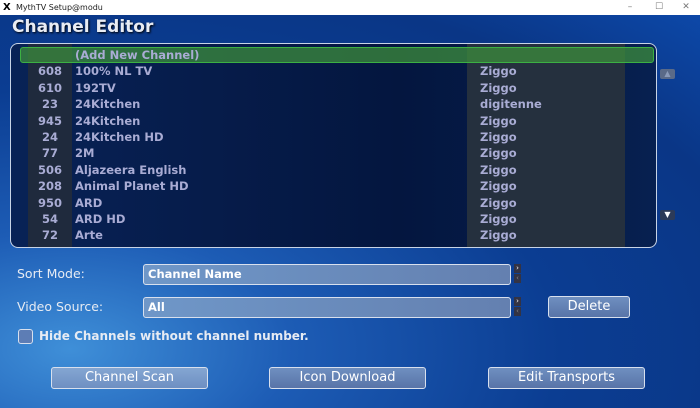 The width and height of the screenshot is (700, 408). What do you see at coordinates (89, 235) in the screenshot?
I see `channel-name: Arte` at bounding box center [89, 235].